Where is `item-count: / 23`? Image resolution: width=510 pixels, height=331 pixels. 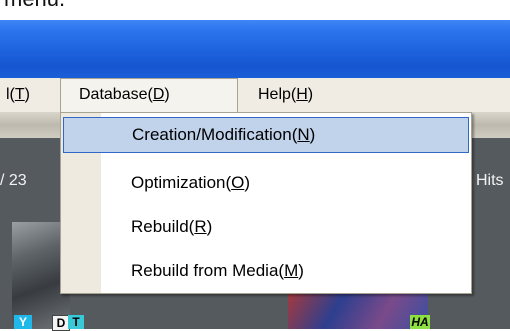
item-count: / 23 is located at coordinates (13, 180).